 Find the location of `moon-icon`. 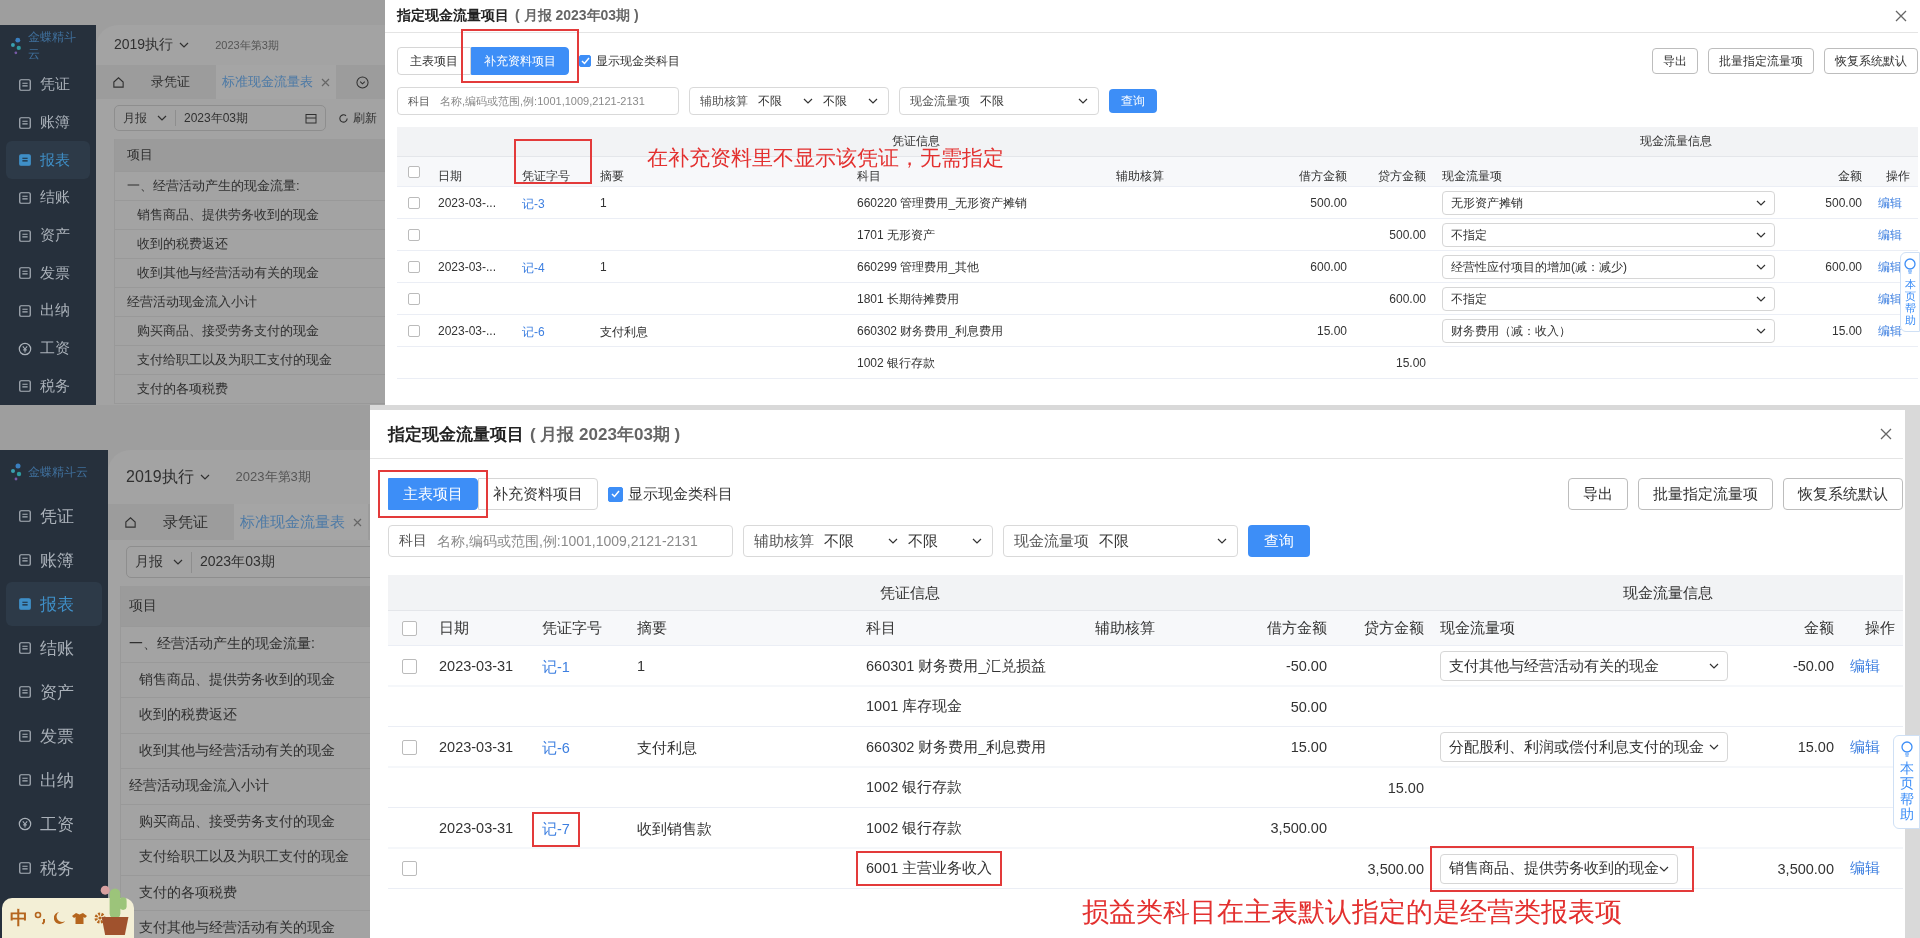

moon-icon is located at coordinates (60, 918).